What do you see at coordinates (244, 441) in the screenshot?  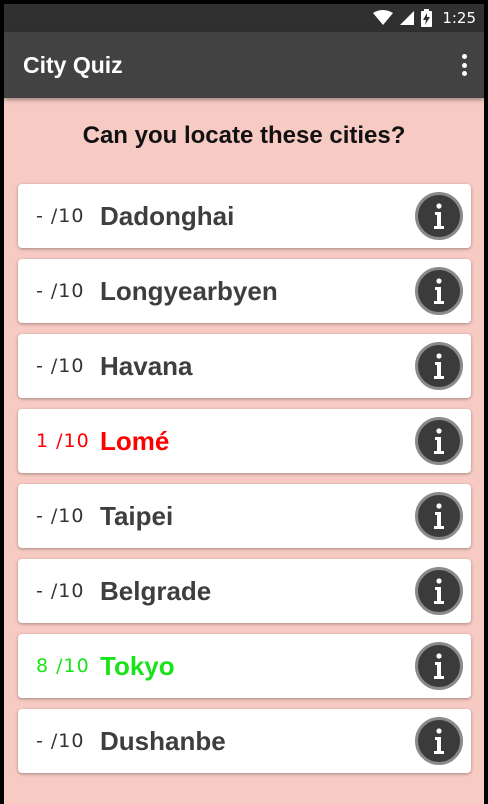 I see `city-card: 1 /10 Lomé` at bounding box center [244, 441].